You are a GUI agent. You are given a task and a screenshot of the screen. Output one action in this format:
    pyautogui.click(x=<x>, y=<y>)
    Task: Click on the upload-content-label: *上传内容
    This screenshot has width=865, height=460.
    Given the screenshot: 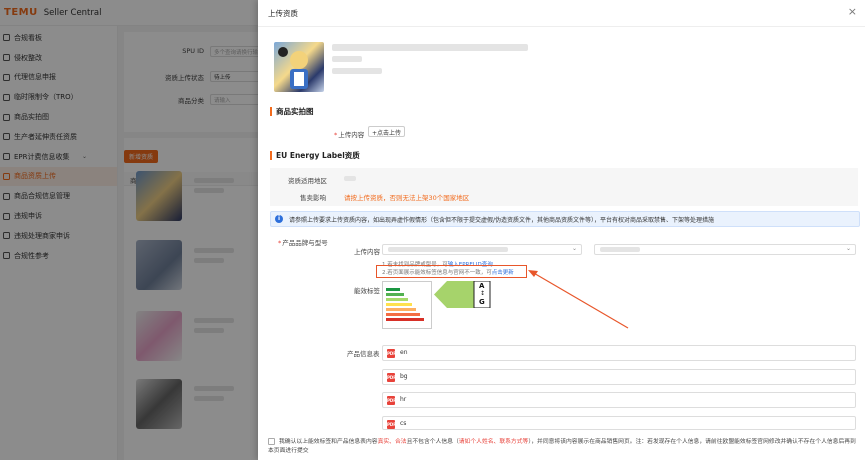 What is the action you would take?
    pyautogui.click(x=349, y=135)
    